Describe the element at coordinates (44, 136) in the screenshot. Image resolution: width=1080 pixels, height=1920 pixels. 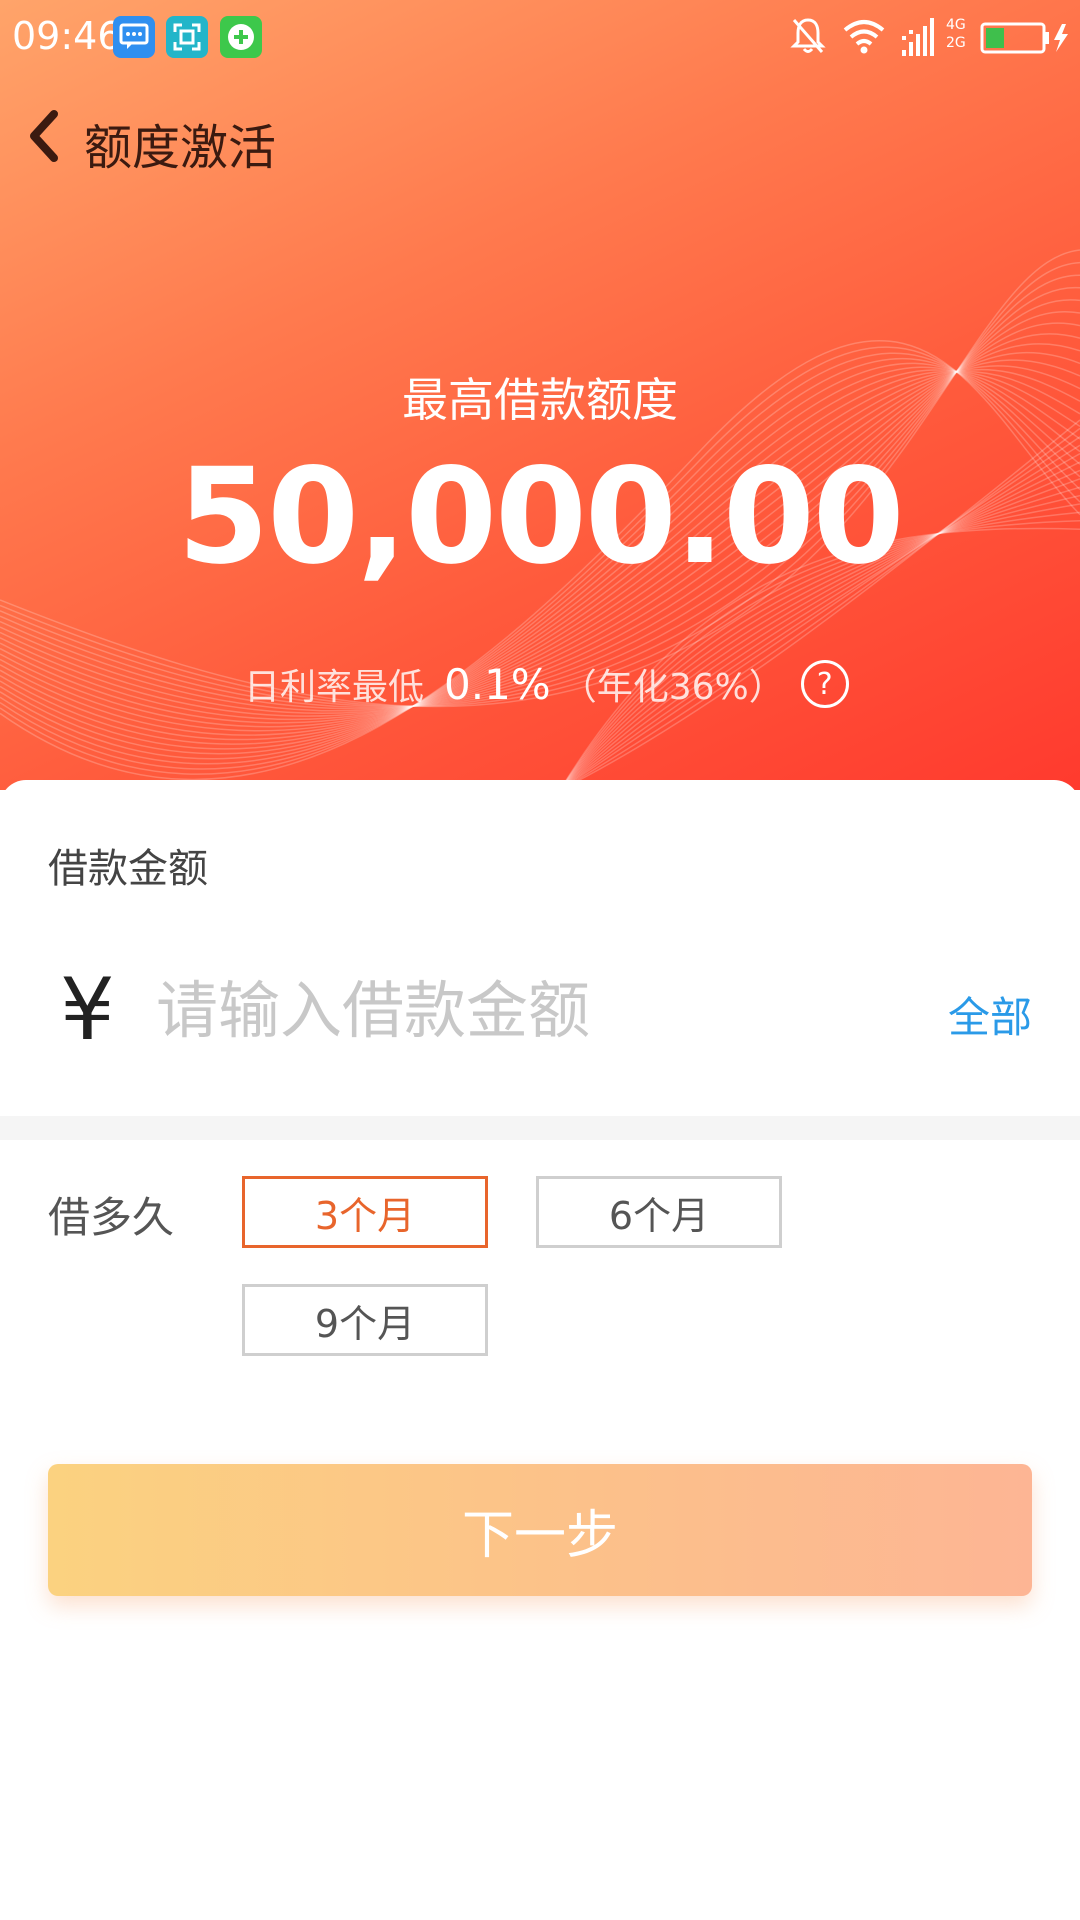
I see `back-chevron-icon` at that location.